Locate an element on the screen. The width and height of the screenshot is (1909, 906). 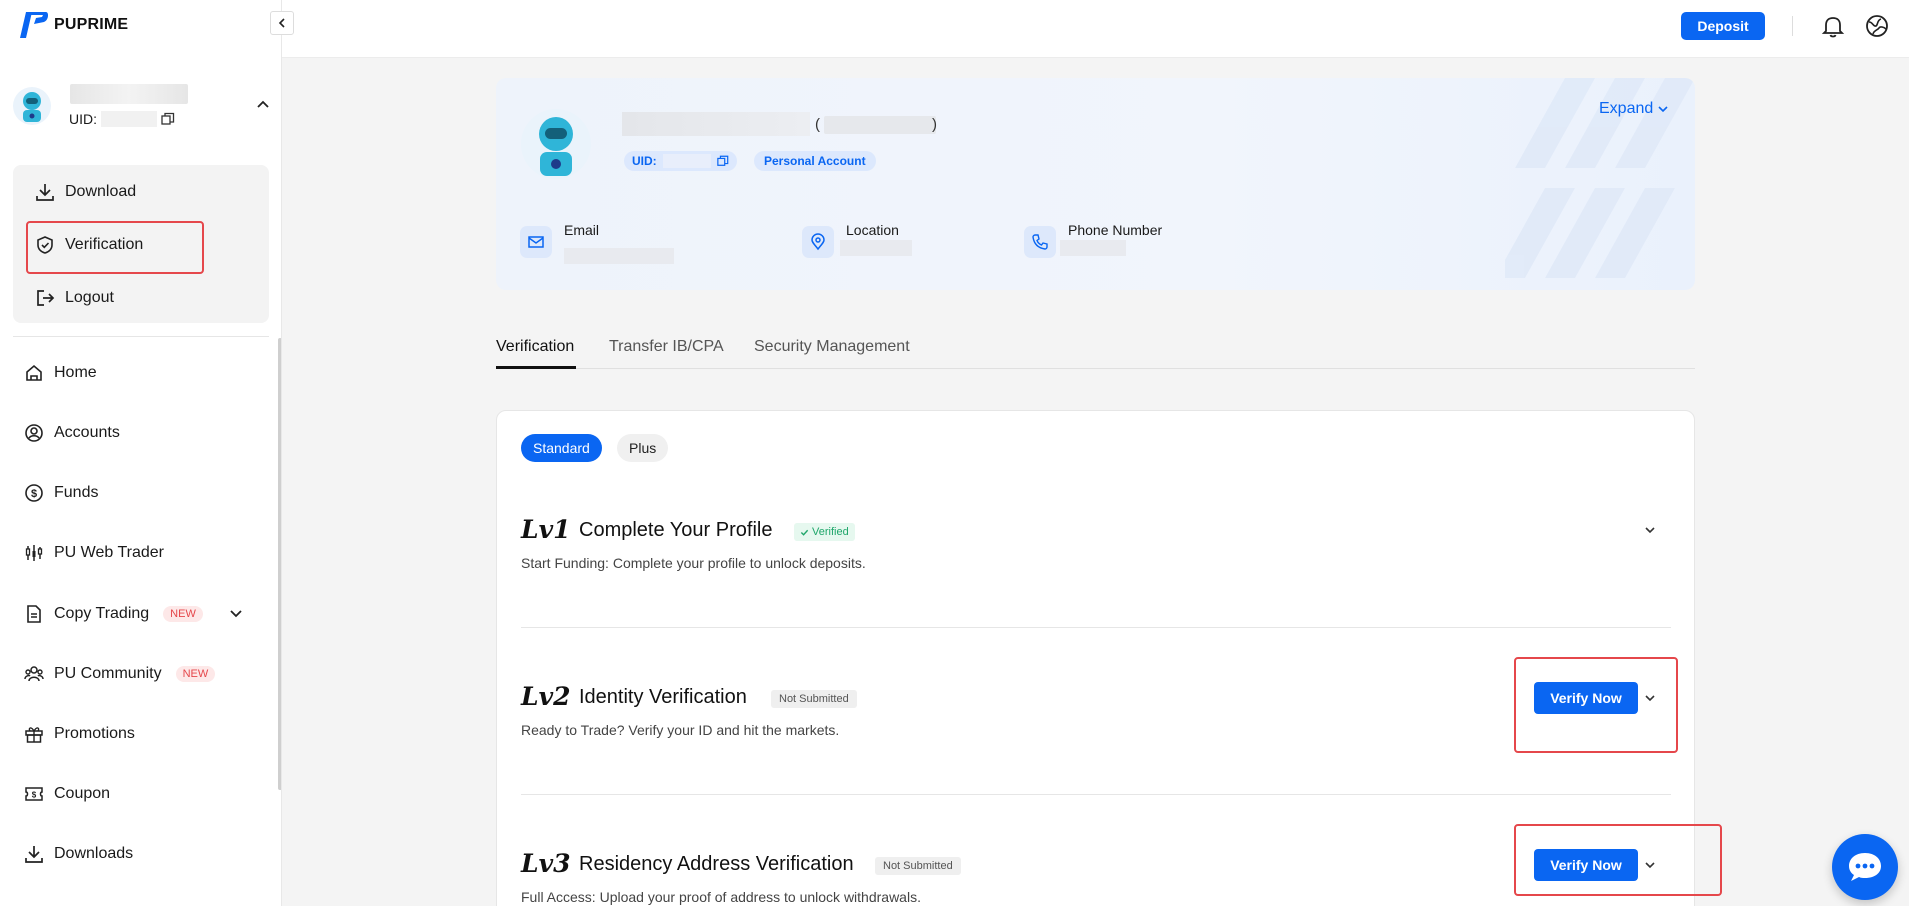
sidebar-item-promotions: Promotions is located at coordinates (79, 734).